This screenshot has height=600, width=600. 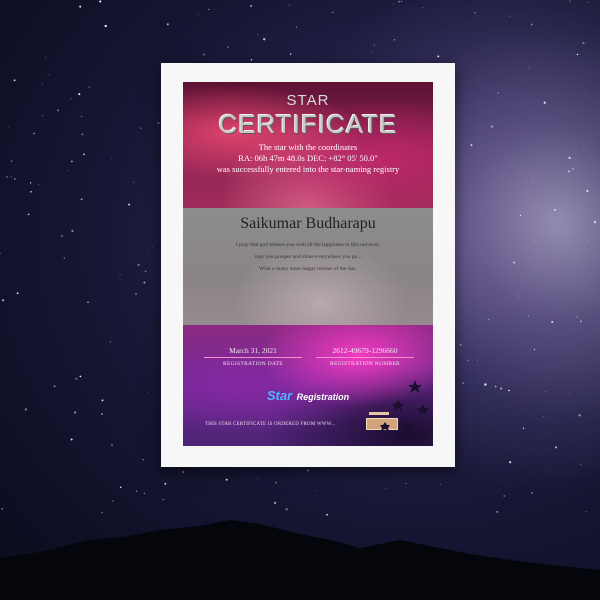 What do you see at coordinates (300, 560) in the screenshot?
I see `mountain-silhouette` at bounding box center [300, 560].